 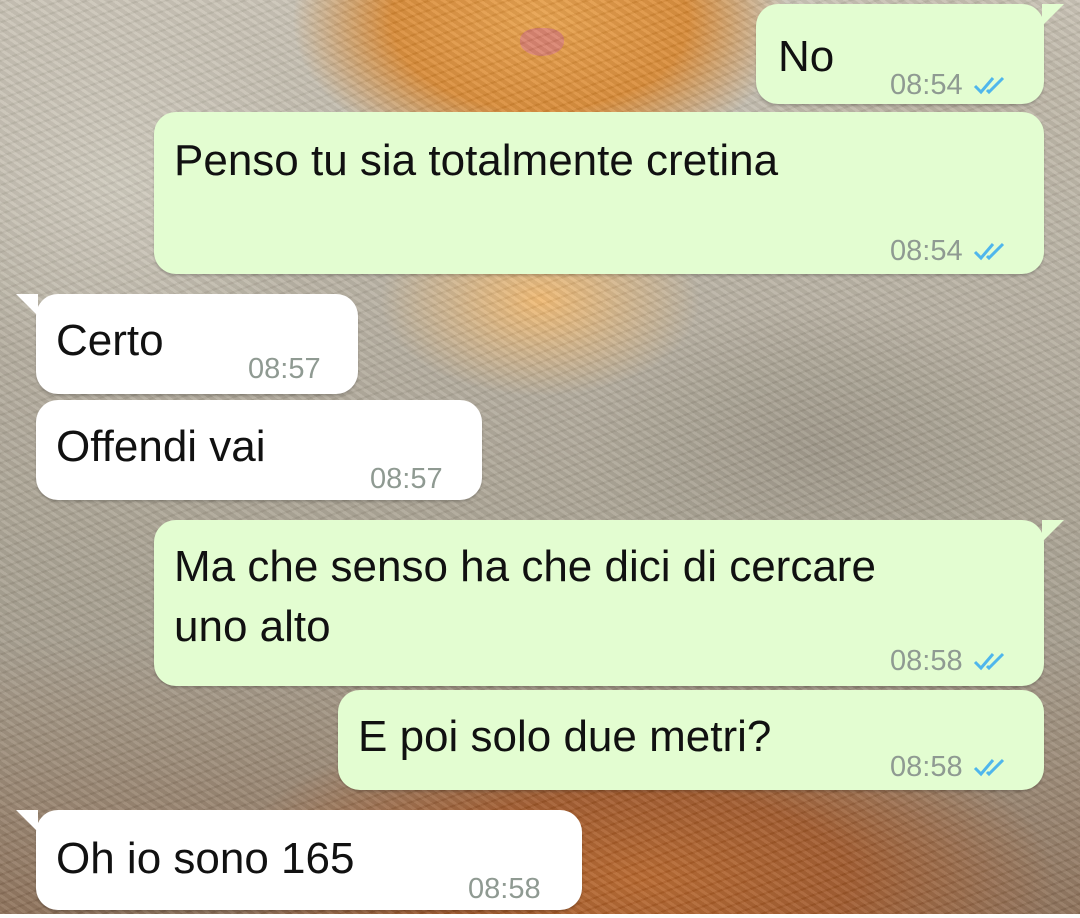 What do you see at coordinates (110, 340) in the screenshot?
I see `message-text: Certo` at bounding box center [110, 340].